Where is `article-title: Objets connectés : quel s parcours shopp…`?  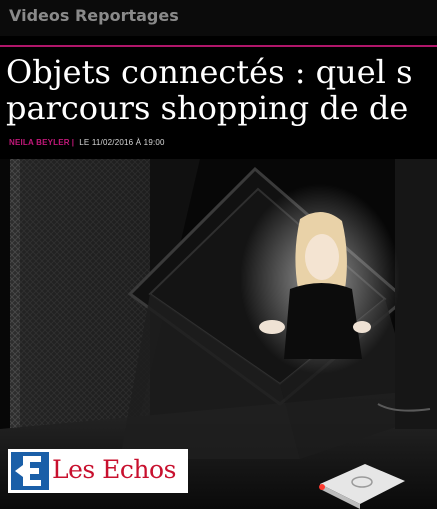
article-title: Objets connectés : quel s parcours shopp… is located at coordinates (221, 90).